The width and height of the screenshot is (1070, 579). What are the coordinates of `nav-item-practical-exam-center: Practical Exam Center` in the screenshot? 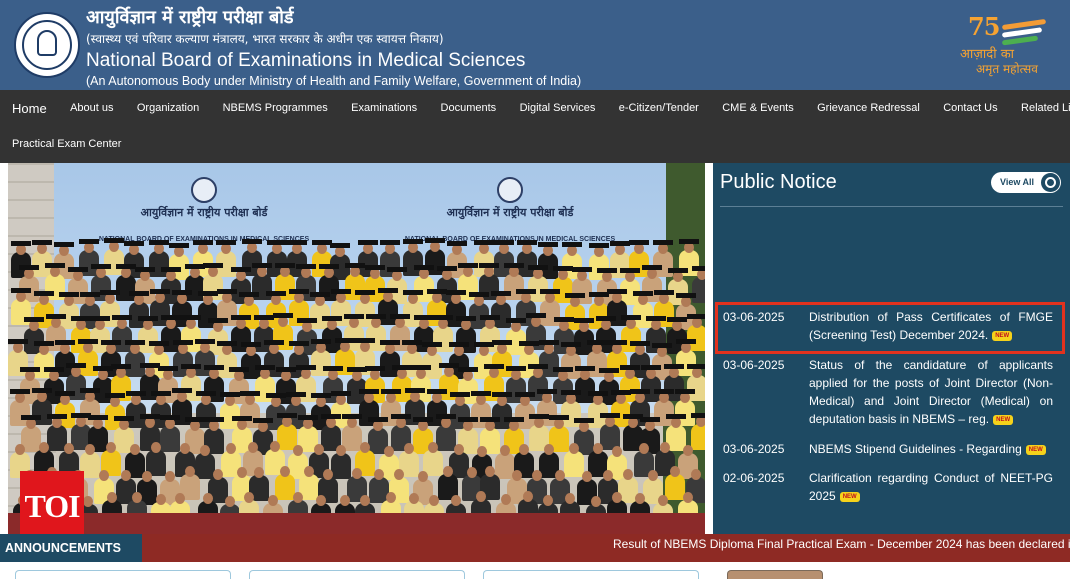 It's located at (66, 144).